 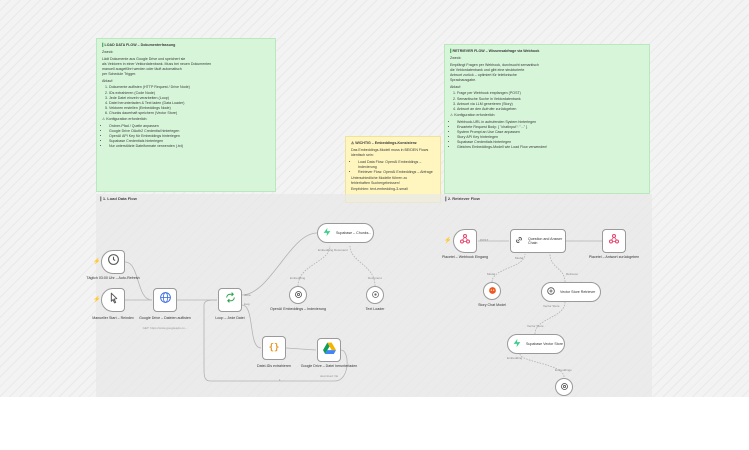 I want to click on vector-store-icon, so click(x=551, y=292).